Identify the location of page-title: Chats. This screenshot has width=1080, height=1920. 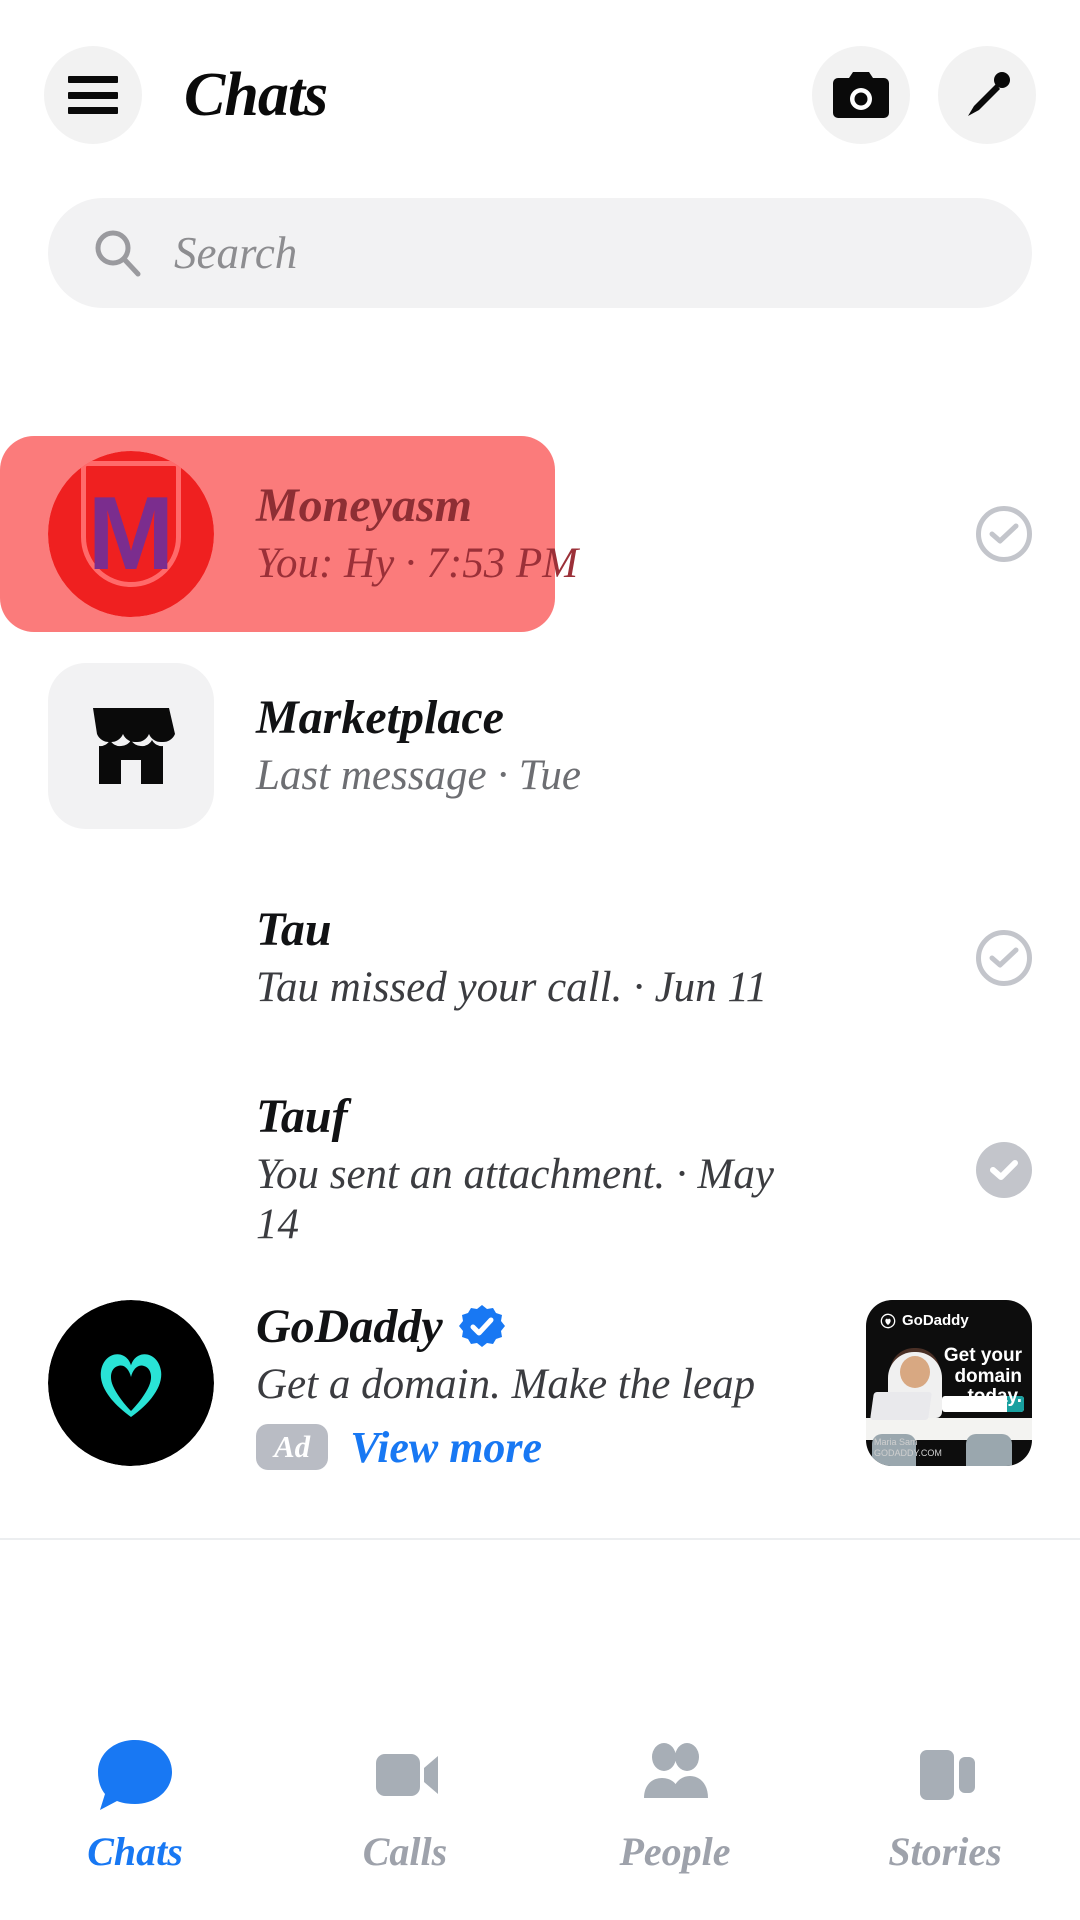
(256, 94).